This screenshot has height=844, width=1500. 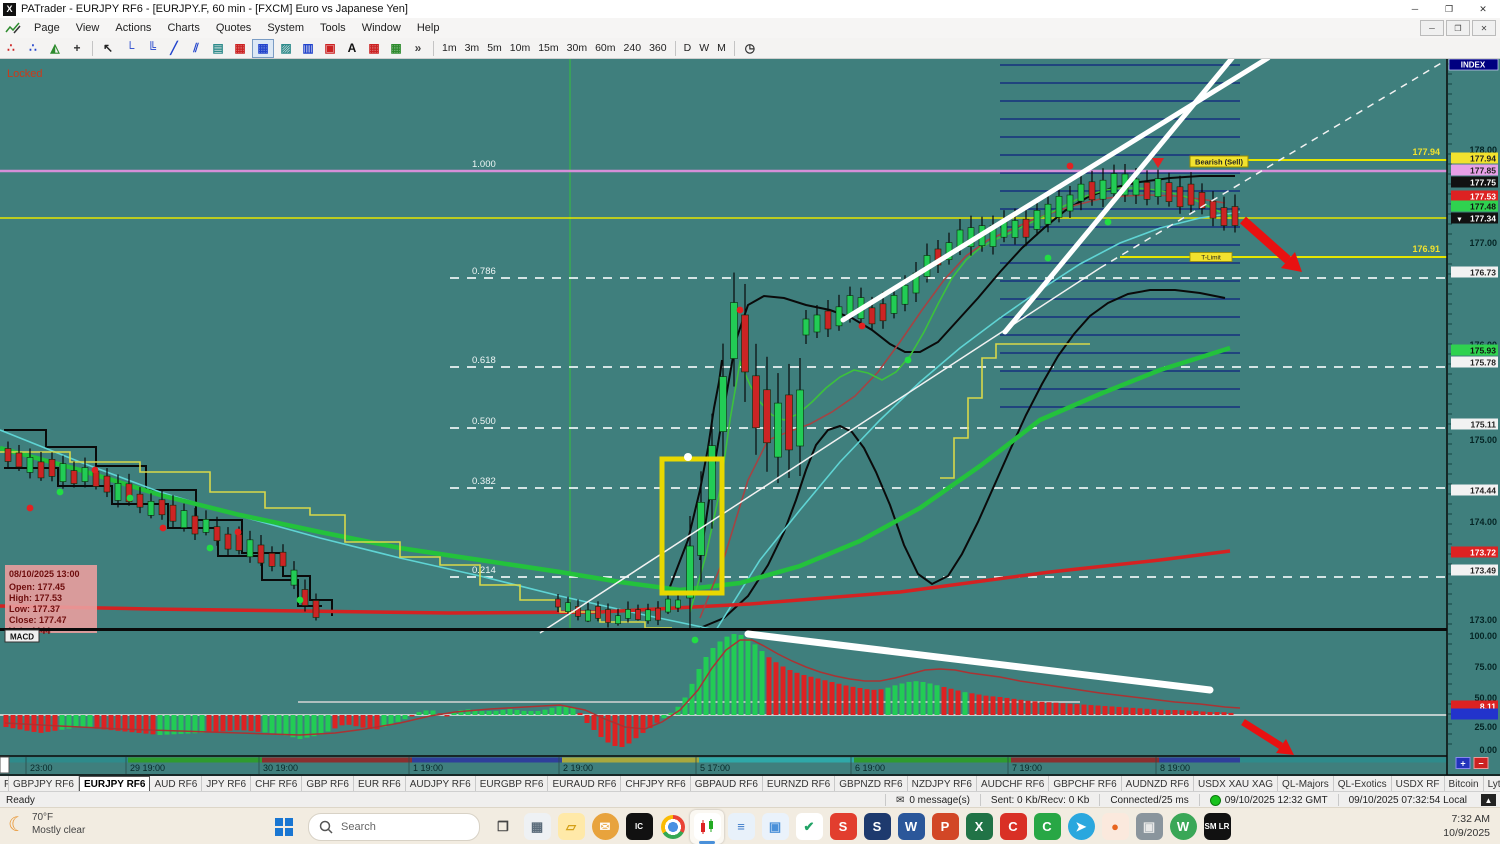 What do you see at coordinates (47, 28) in the screenshot?
I see `menu-item-page: Page` at bounding box center [47, 28].